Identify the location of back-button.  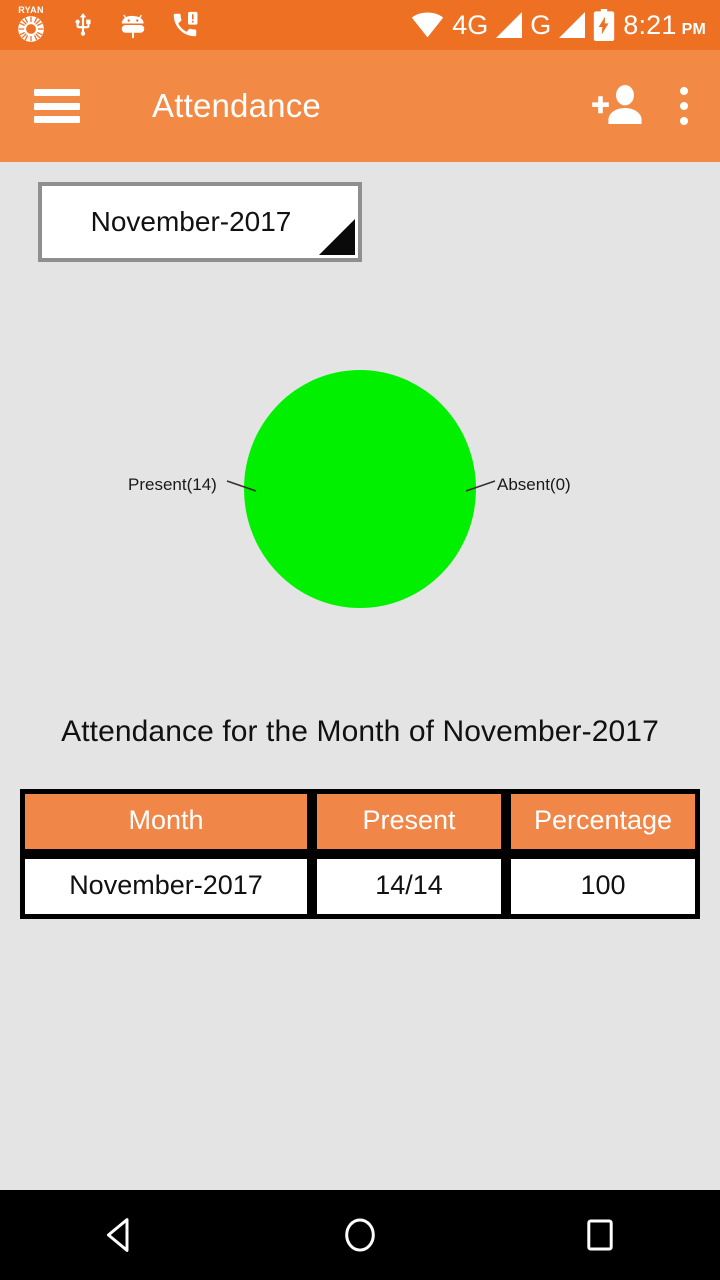
(120, 1235).